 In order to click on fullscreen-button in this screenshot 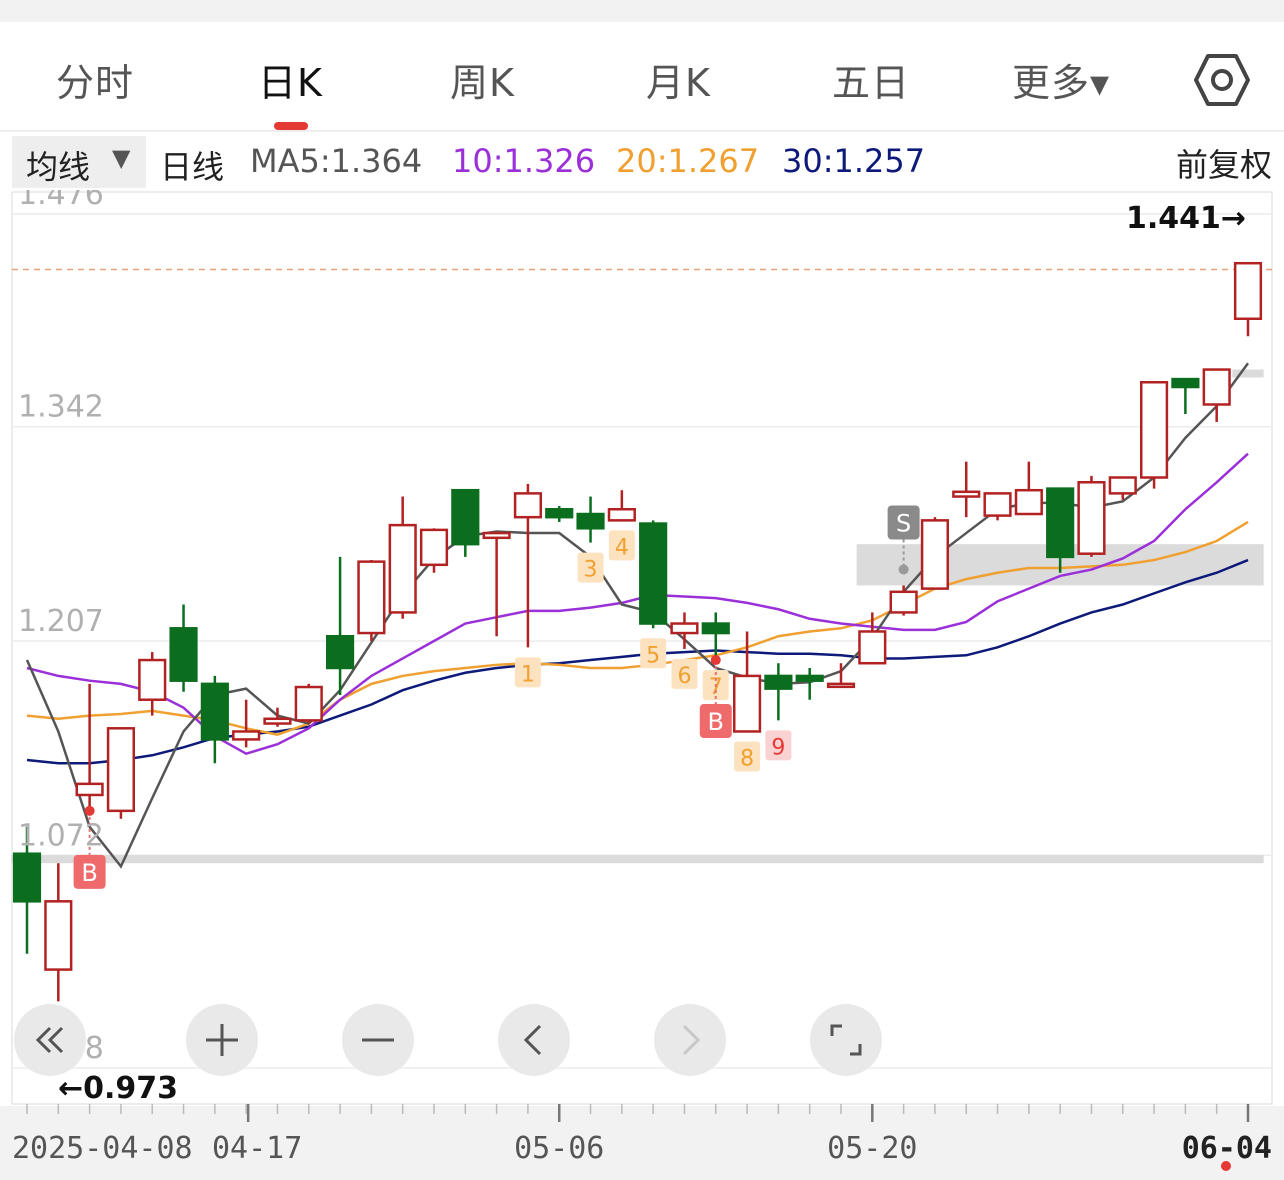, I will do `click(846, 1040)`.